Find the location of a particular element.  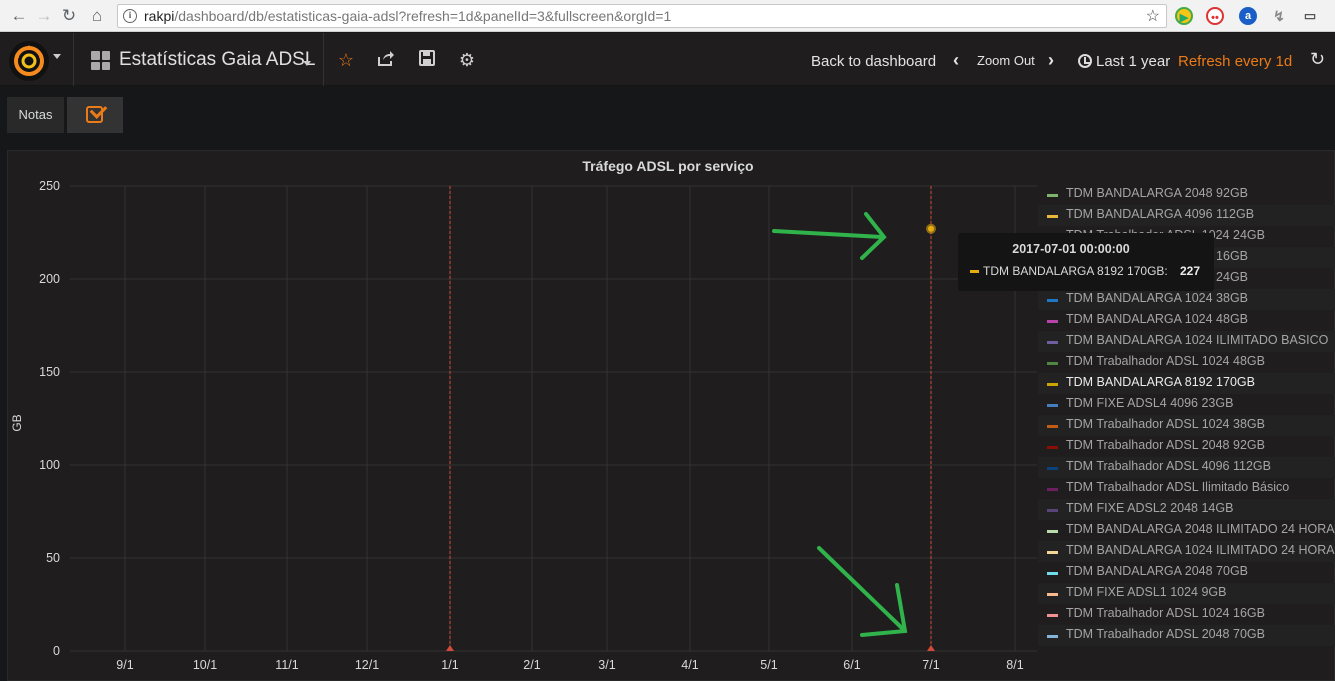

legend-item: TDM BANDALARGA 2048 70GB is located at coordinates (1186, 572).